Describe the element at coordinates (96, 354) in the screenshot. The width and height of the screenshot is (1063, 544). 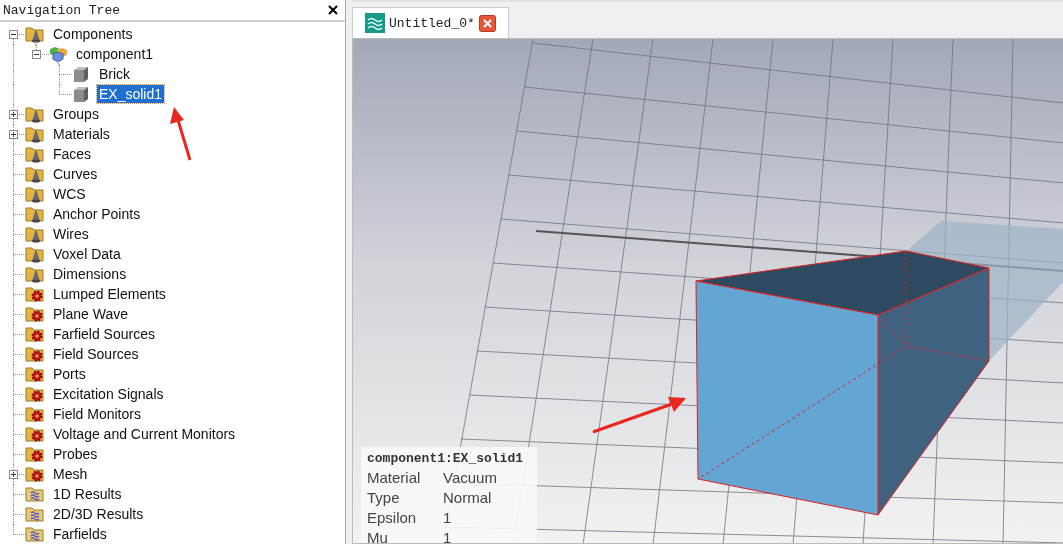
I see `tree-item: Field Sources` at that location.